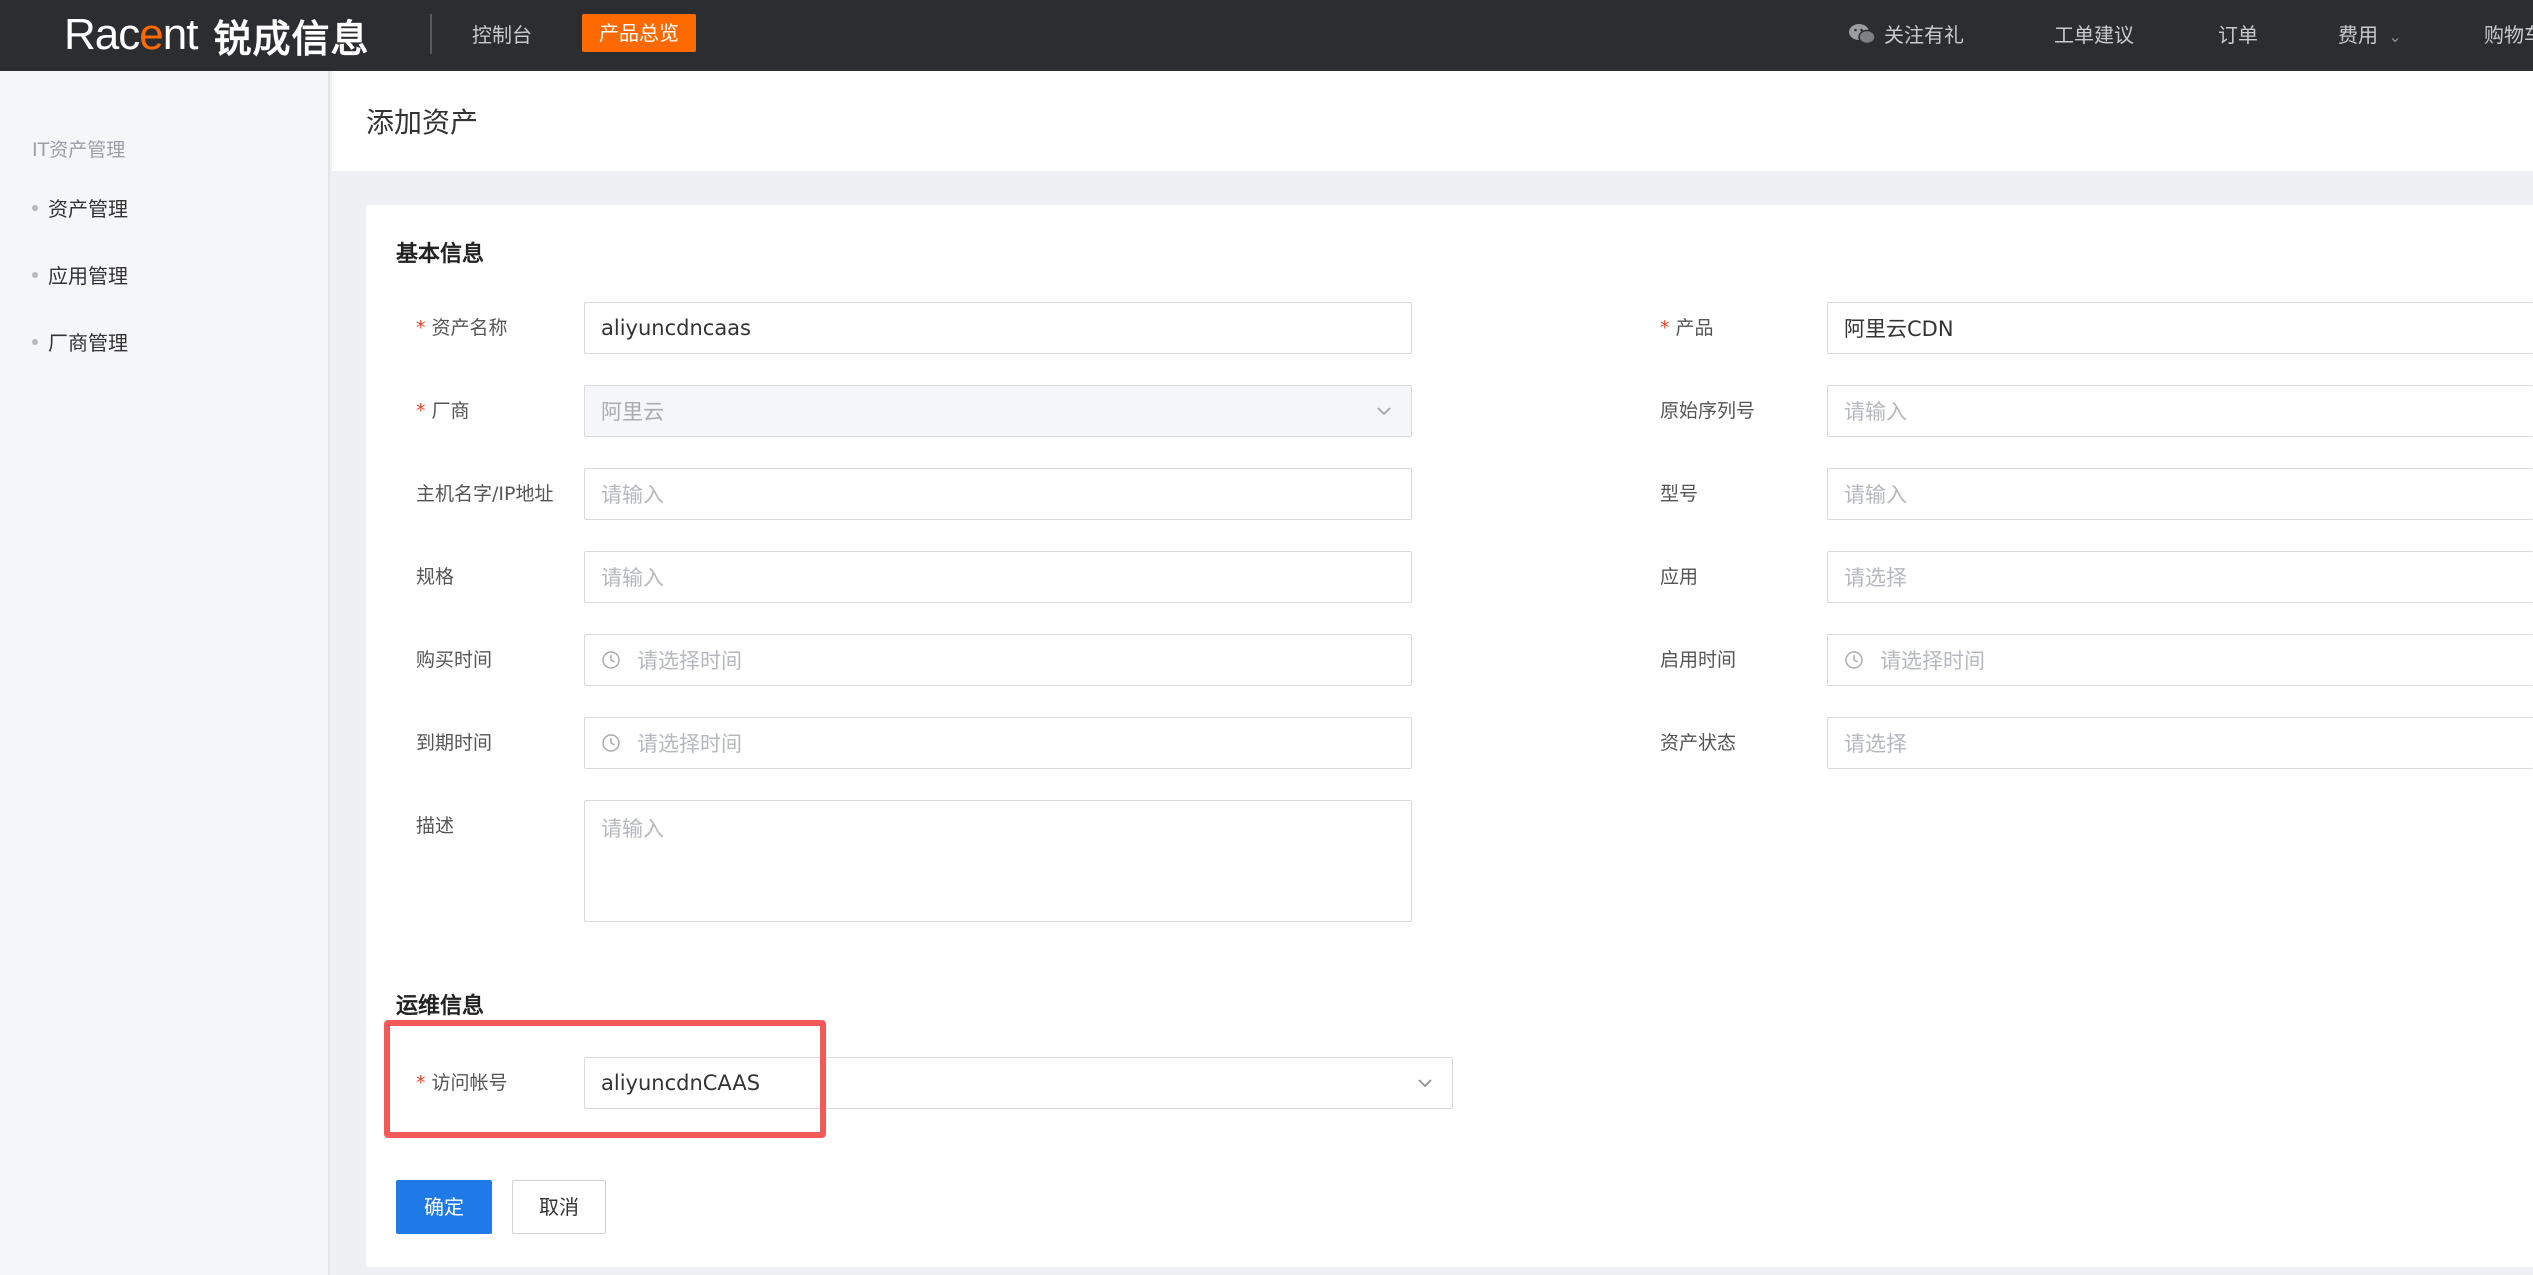 The height and width of the screenshot is (1275, 2533). Describe the element at coordinates (88, 209) in the screenshot. I see `sidebar-item-label: 资产管理` at that location.